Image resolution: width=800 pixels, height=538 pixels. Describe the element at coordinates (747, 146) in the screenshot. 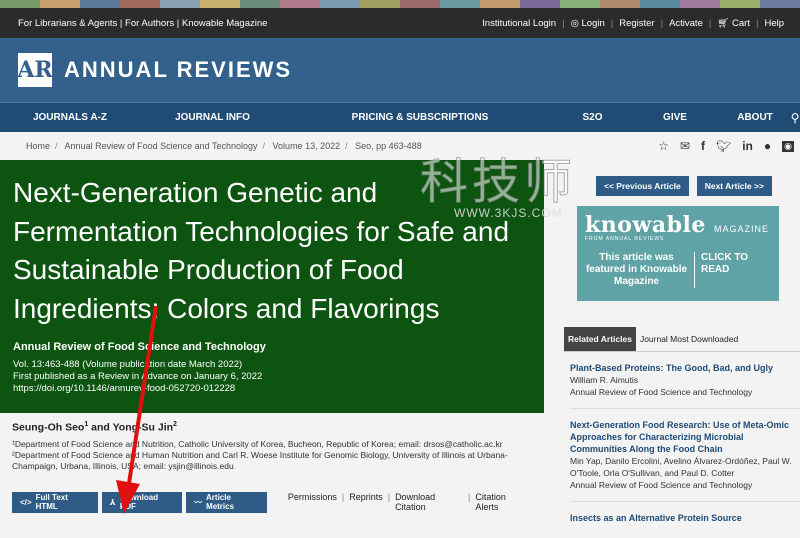

I see `linkedin-icon: in` at that location.